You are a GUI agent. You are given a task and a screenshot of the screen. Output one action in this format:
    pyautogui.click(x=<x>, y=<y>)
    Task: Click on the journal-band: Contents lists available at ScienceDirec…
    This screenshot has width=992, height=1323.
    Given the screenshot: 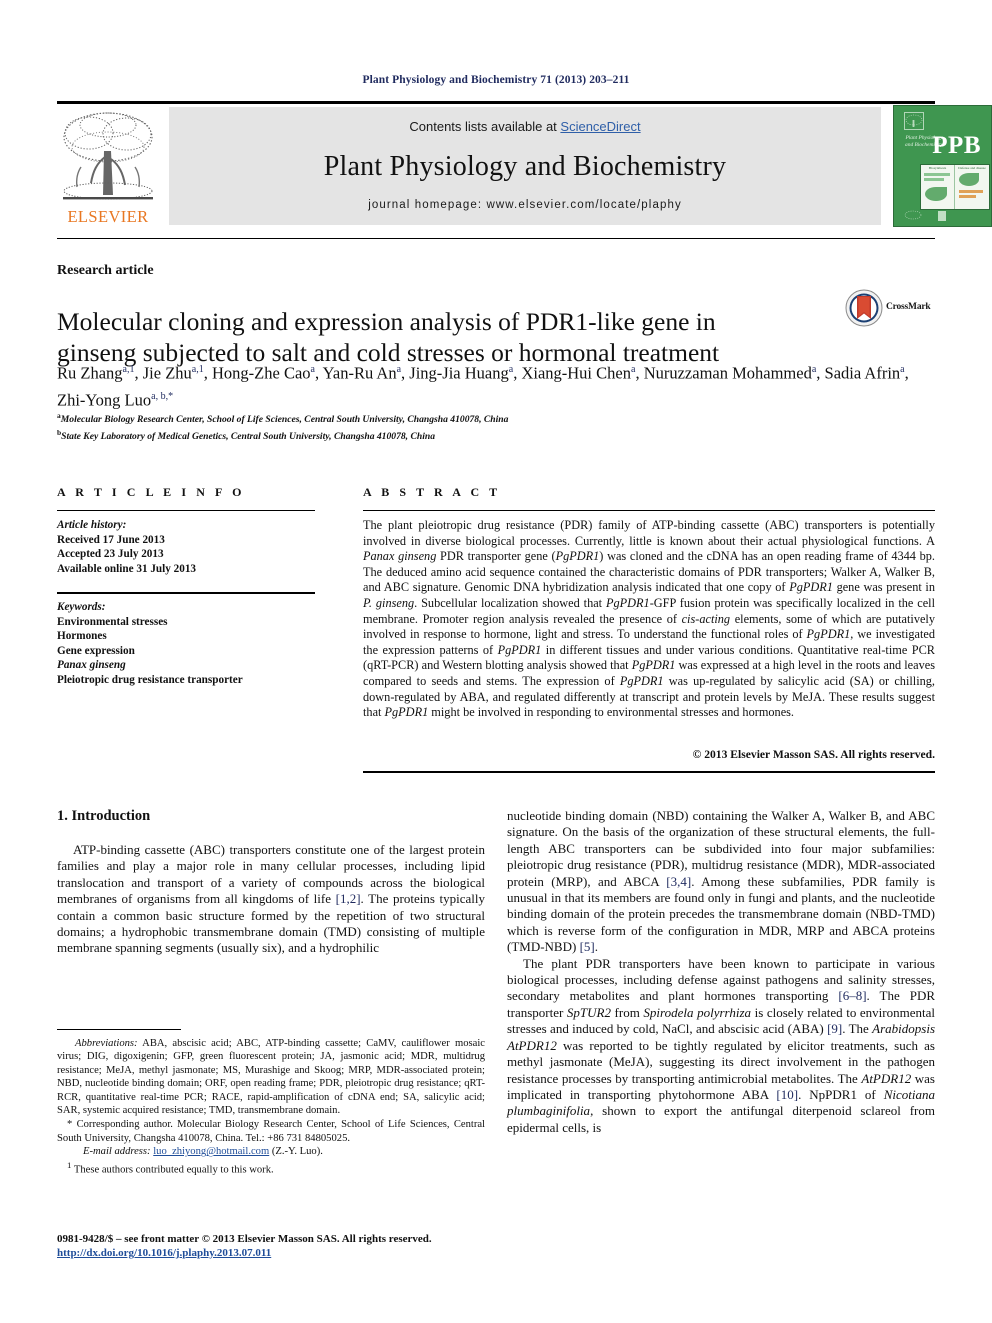 What is the action you would take?
    pyautogui.click(x=525, y=166)
    